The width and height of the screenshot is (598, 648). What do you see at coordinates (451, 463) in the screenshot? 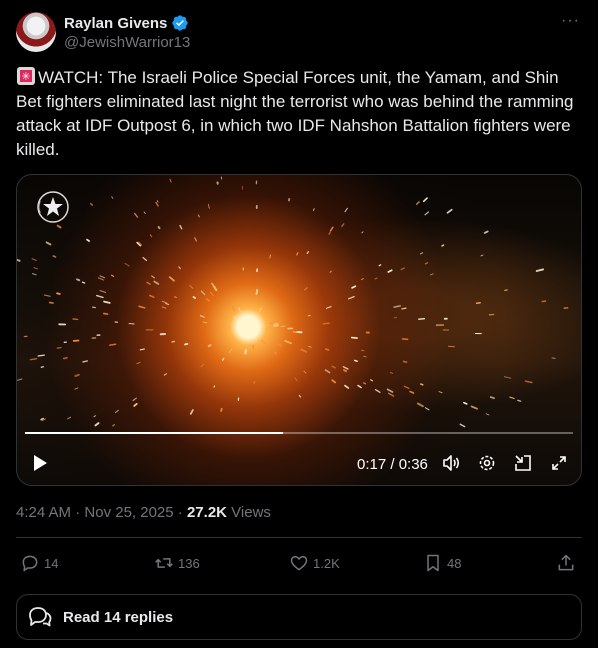
I see `volume-icon` at bounding box center [451, 463].